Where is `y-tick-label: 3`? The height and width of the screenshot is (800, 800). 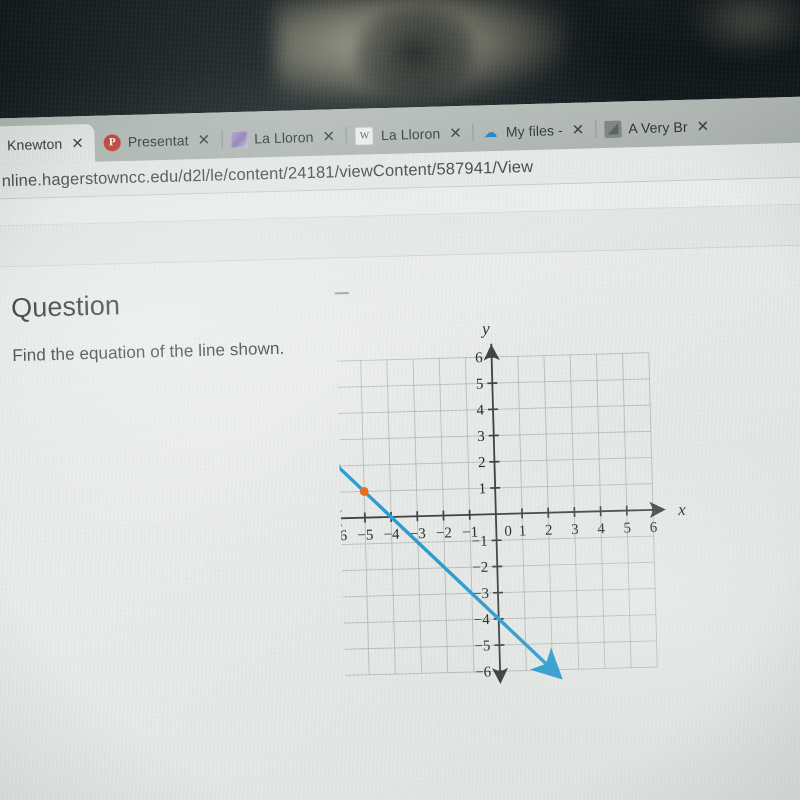
y-tick-label: 3 is located at coordinates (481, 437).